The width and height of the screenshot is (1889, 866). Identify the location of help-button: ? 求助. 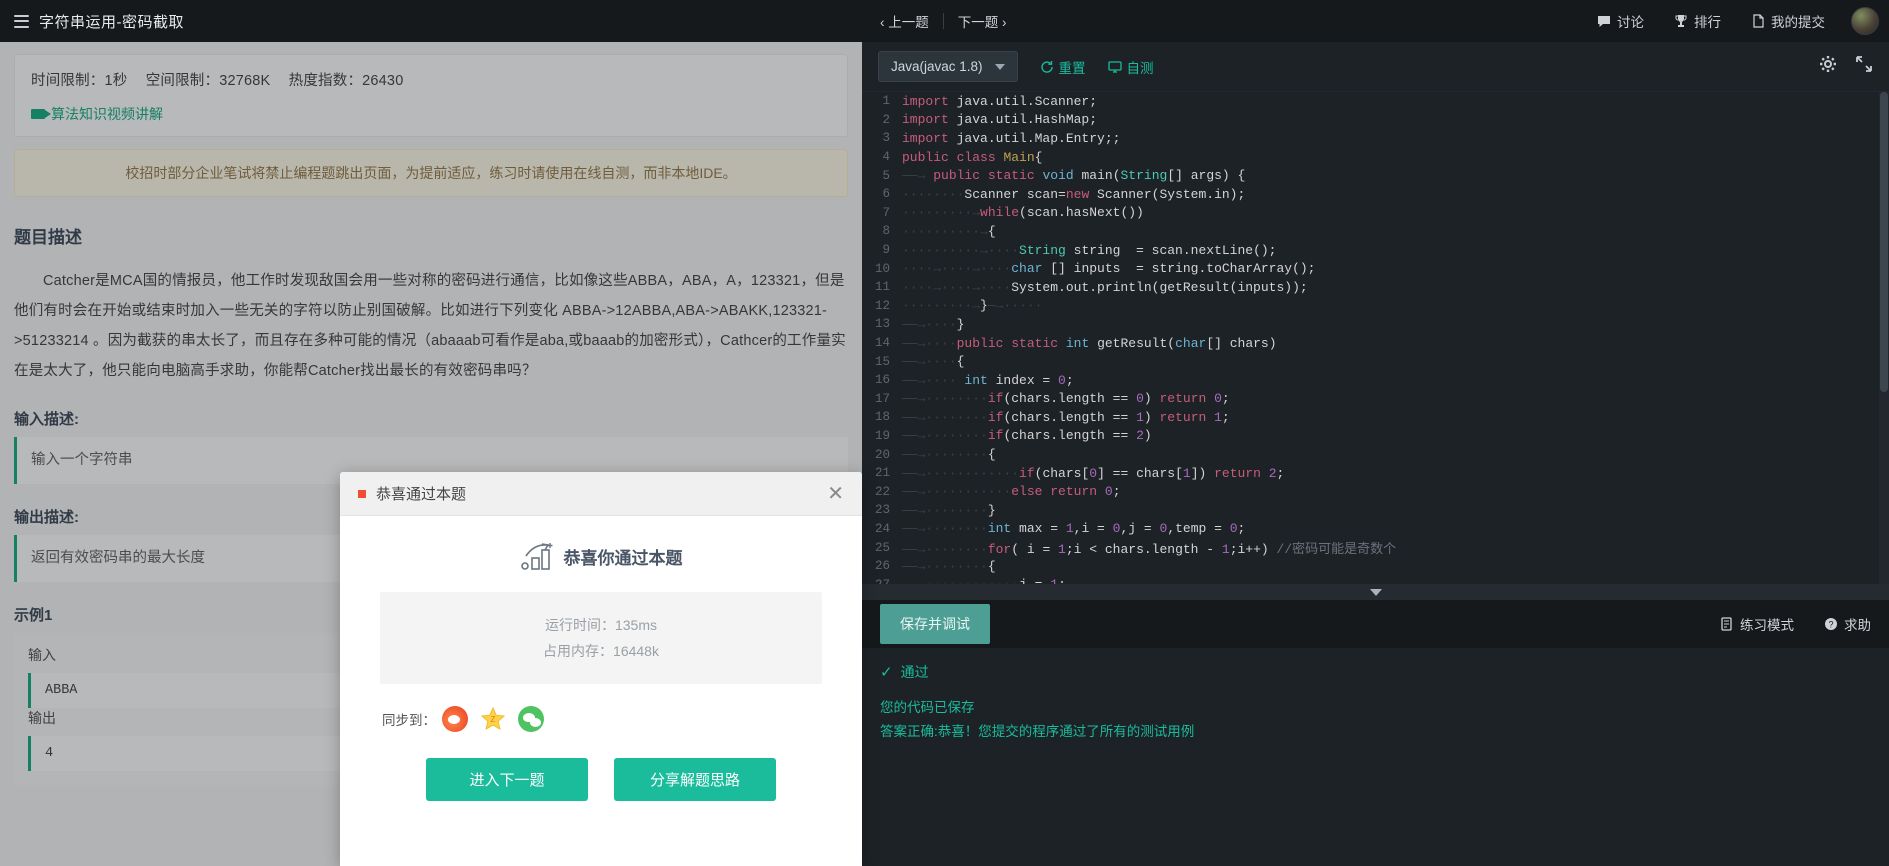
(1847, 624).